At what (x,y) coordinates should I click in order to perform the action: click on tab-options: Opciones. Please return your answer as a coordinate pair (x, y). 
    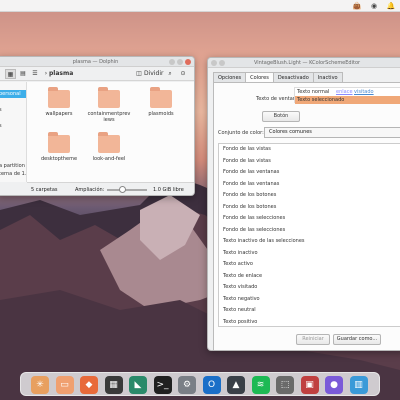
    Looking at the image, I should click on (230, 77).